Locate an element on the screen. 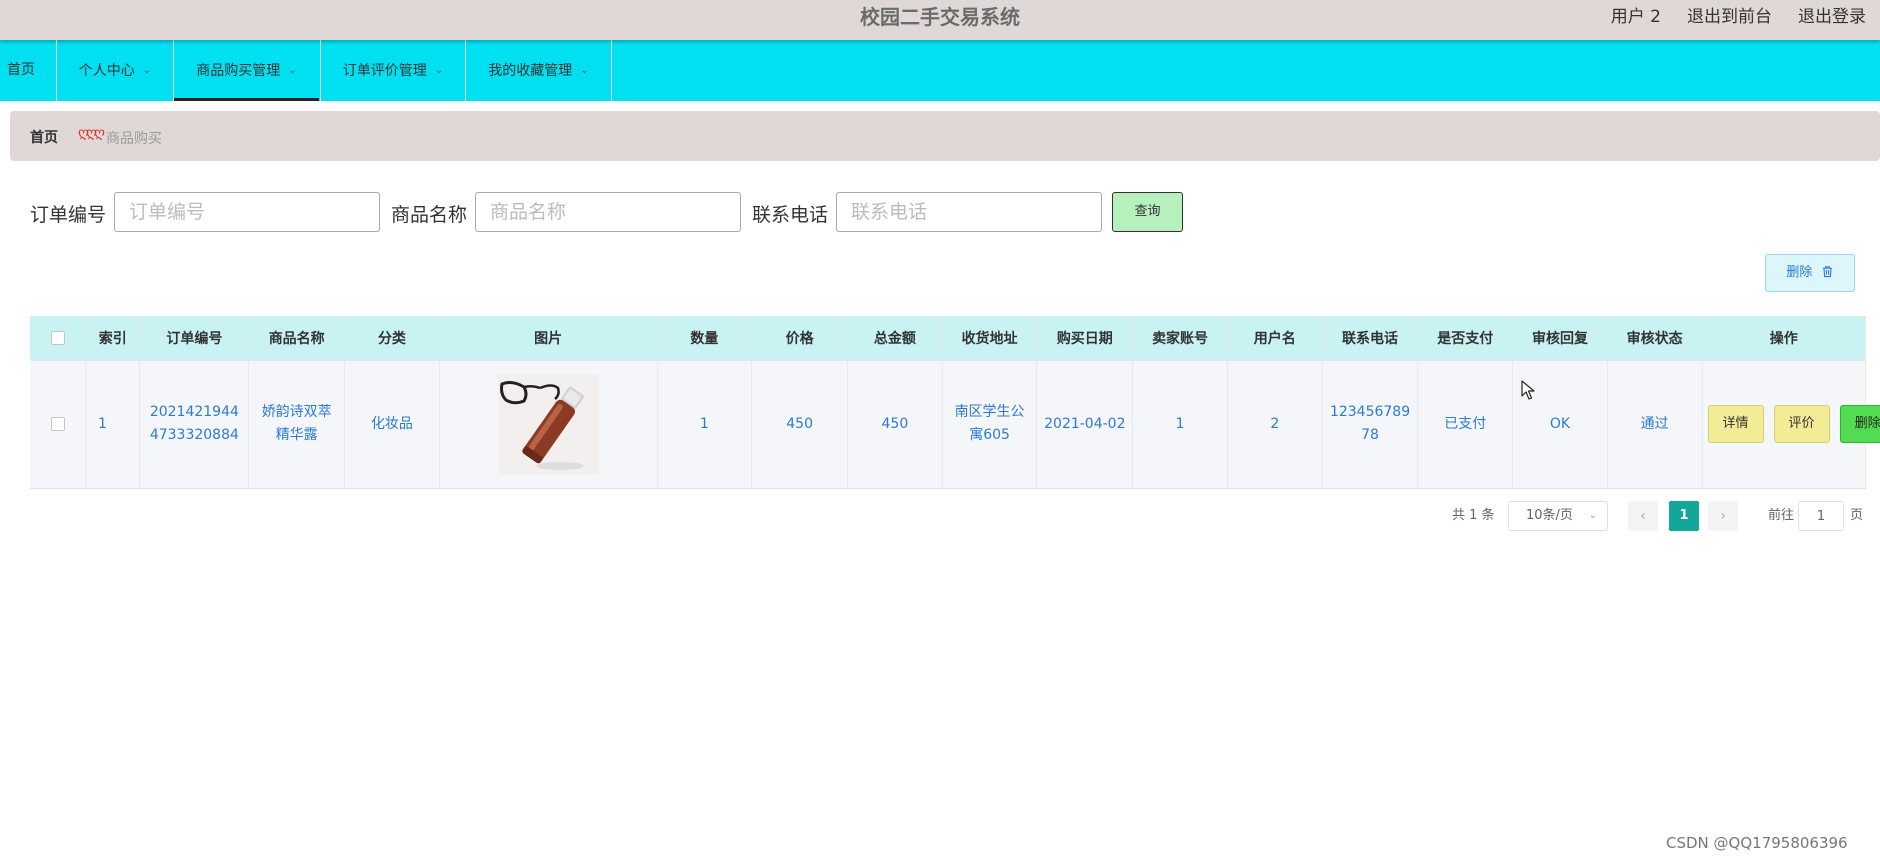 The height and width of the screenshot is (862, 1880). nav-item-label: 订单评价管理 is located at coordinates (384, 71).